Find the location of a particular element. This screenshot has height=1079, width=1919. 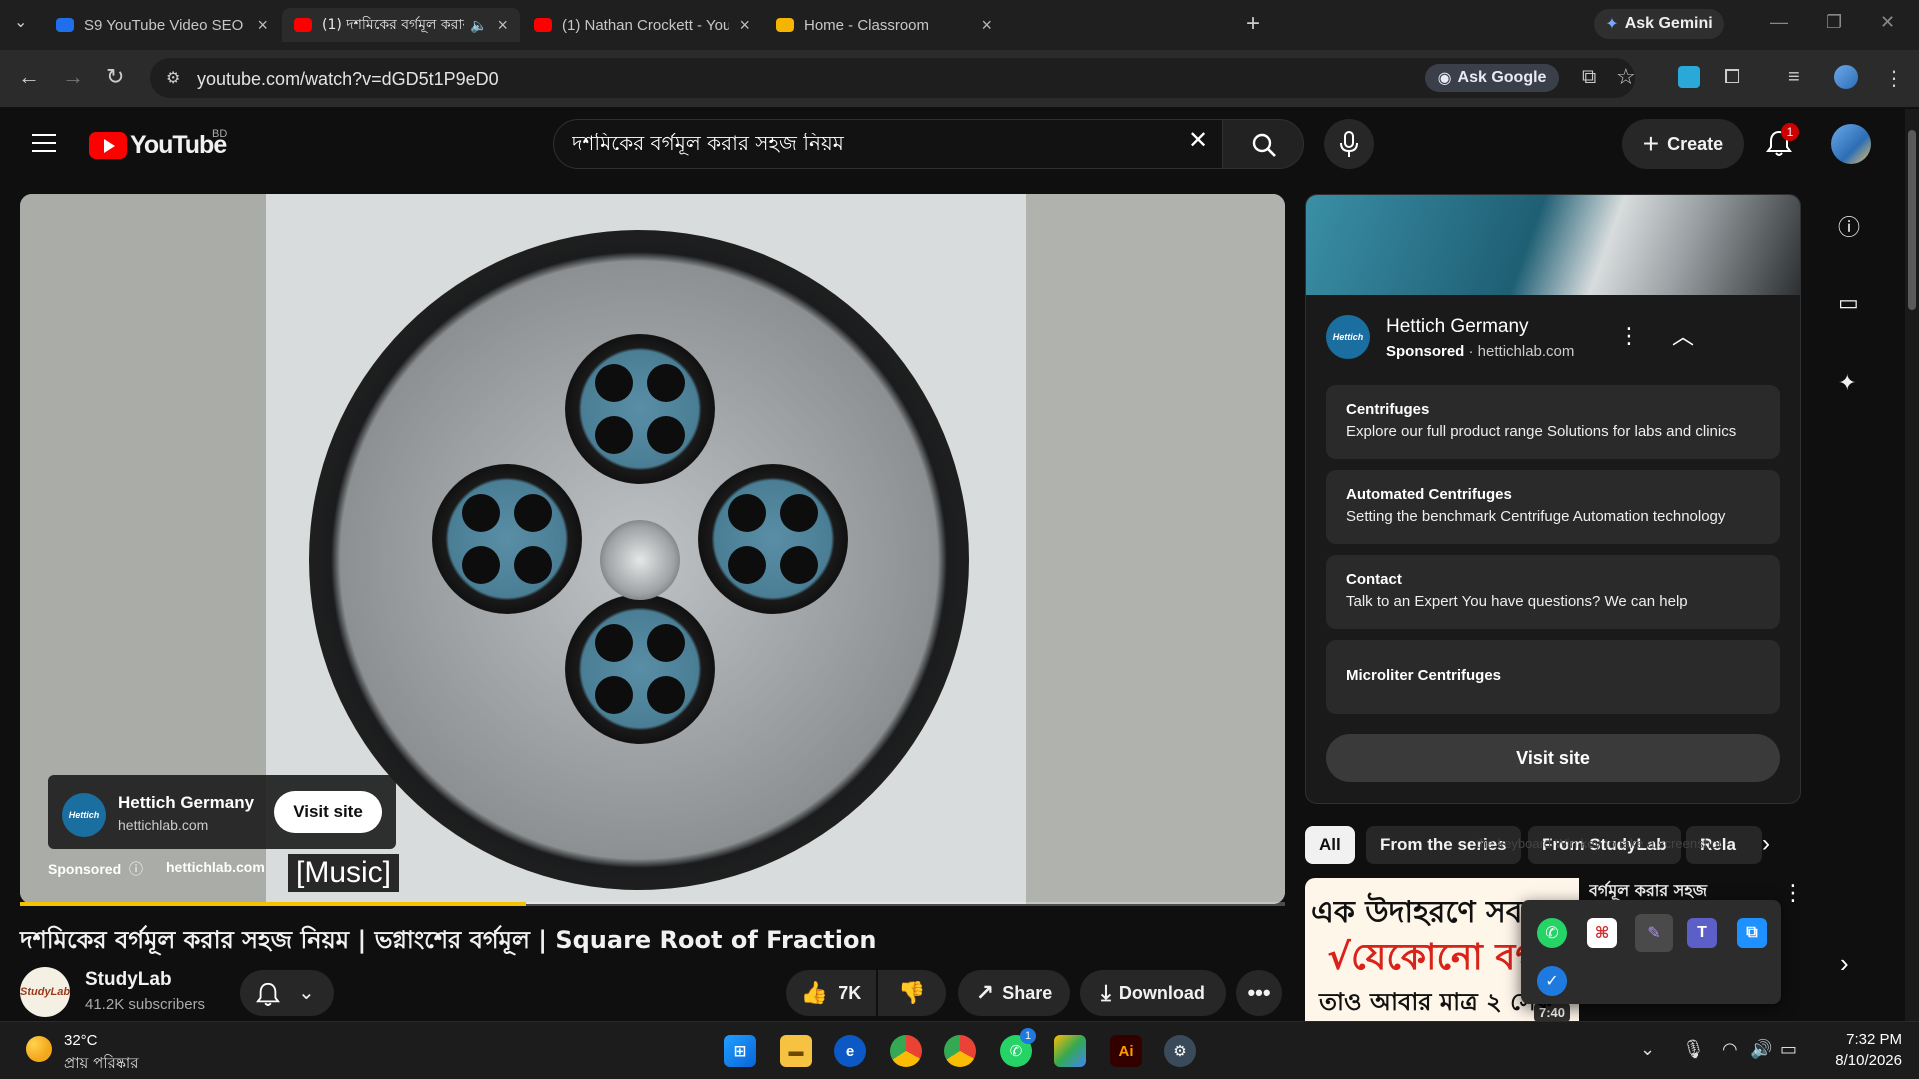

edge-browser-icon: e is located at coordinates (850, 1051).